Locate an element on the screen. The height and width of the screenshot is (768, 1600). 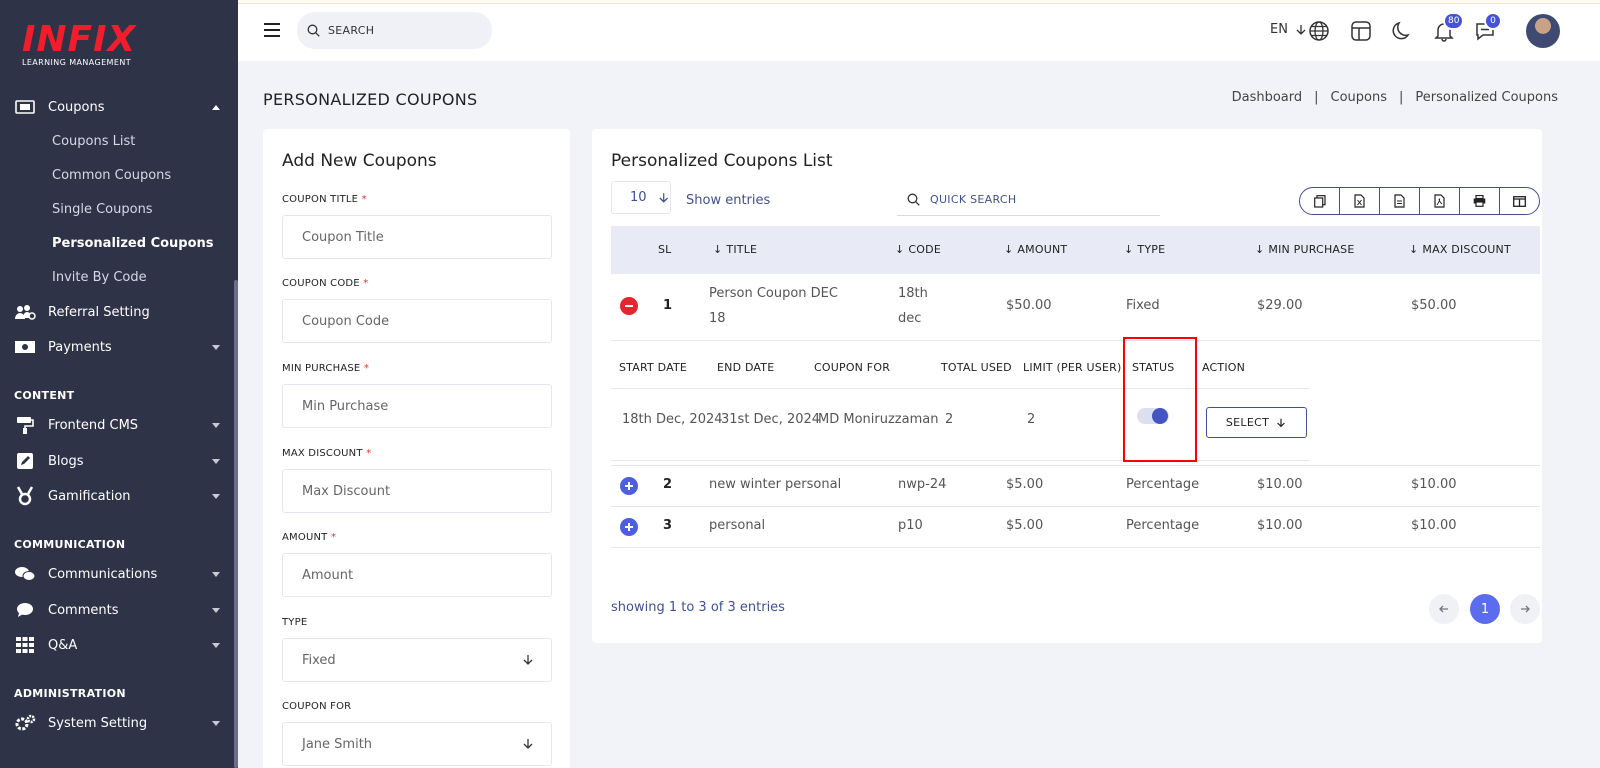
logo: INFIX LEARNING MANAGEMENT is located at coordinates (79, 43).